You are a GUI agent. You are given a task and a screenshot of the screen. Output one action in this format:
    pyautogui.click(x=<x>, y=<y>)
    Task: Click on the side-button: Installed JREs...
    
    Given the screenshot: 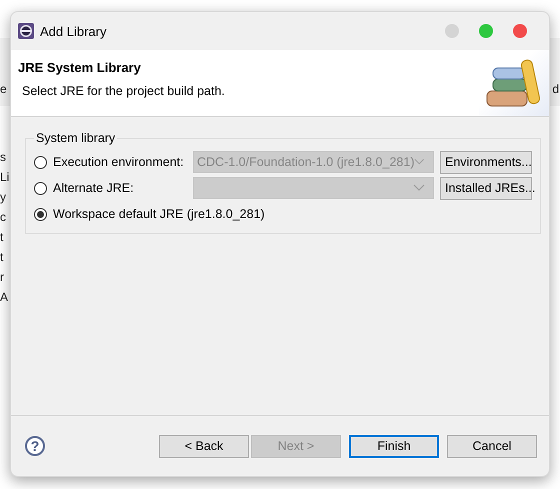 What is the action you would take?
    pyautogui.click(x=486, y=188)
    